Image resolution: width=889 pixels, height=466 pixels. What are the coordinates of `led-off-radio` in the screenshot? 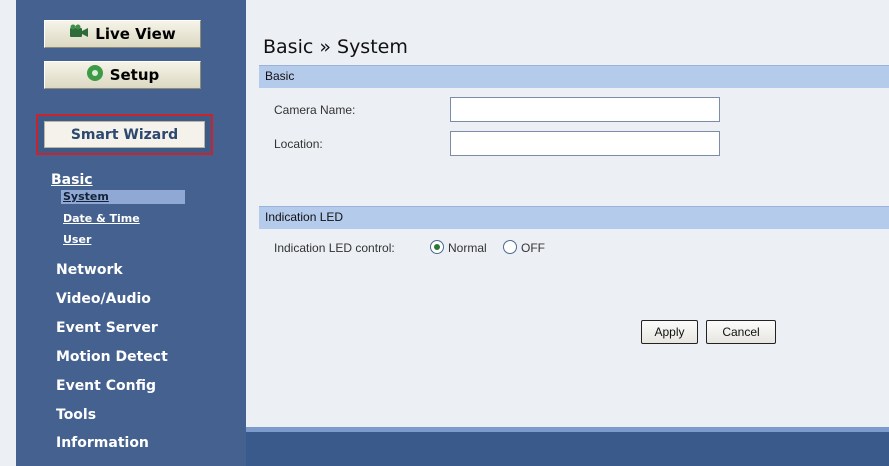 It's located at (510, 247).